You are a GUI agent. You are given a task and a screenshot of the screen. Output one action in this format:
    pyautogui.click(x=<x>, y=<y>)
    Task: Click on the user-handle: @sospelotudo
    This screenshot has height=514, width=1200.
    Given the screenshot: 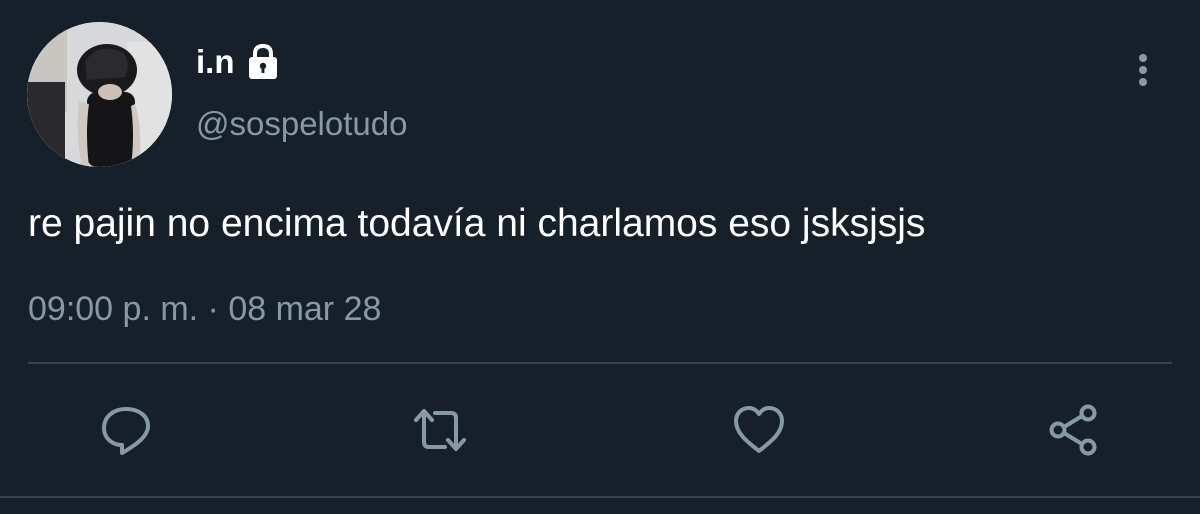 What is the action you would take?
    pyautogui.click(x=301, y=124)
    